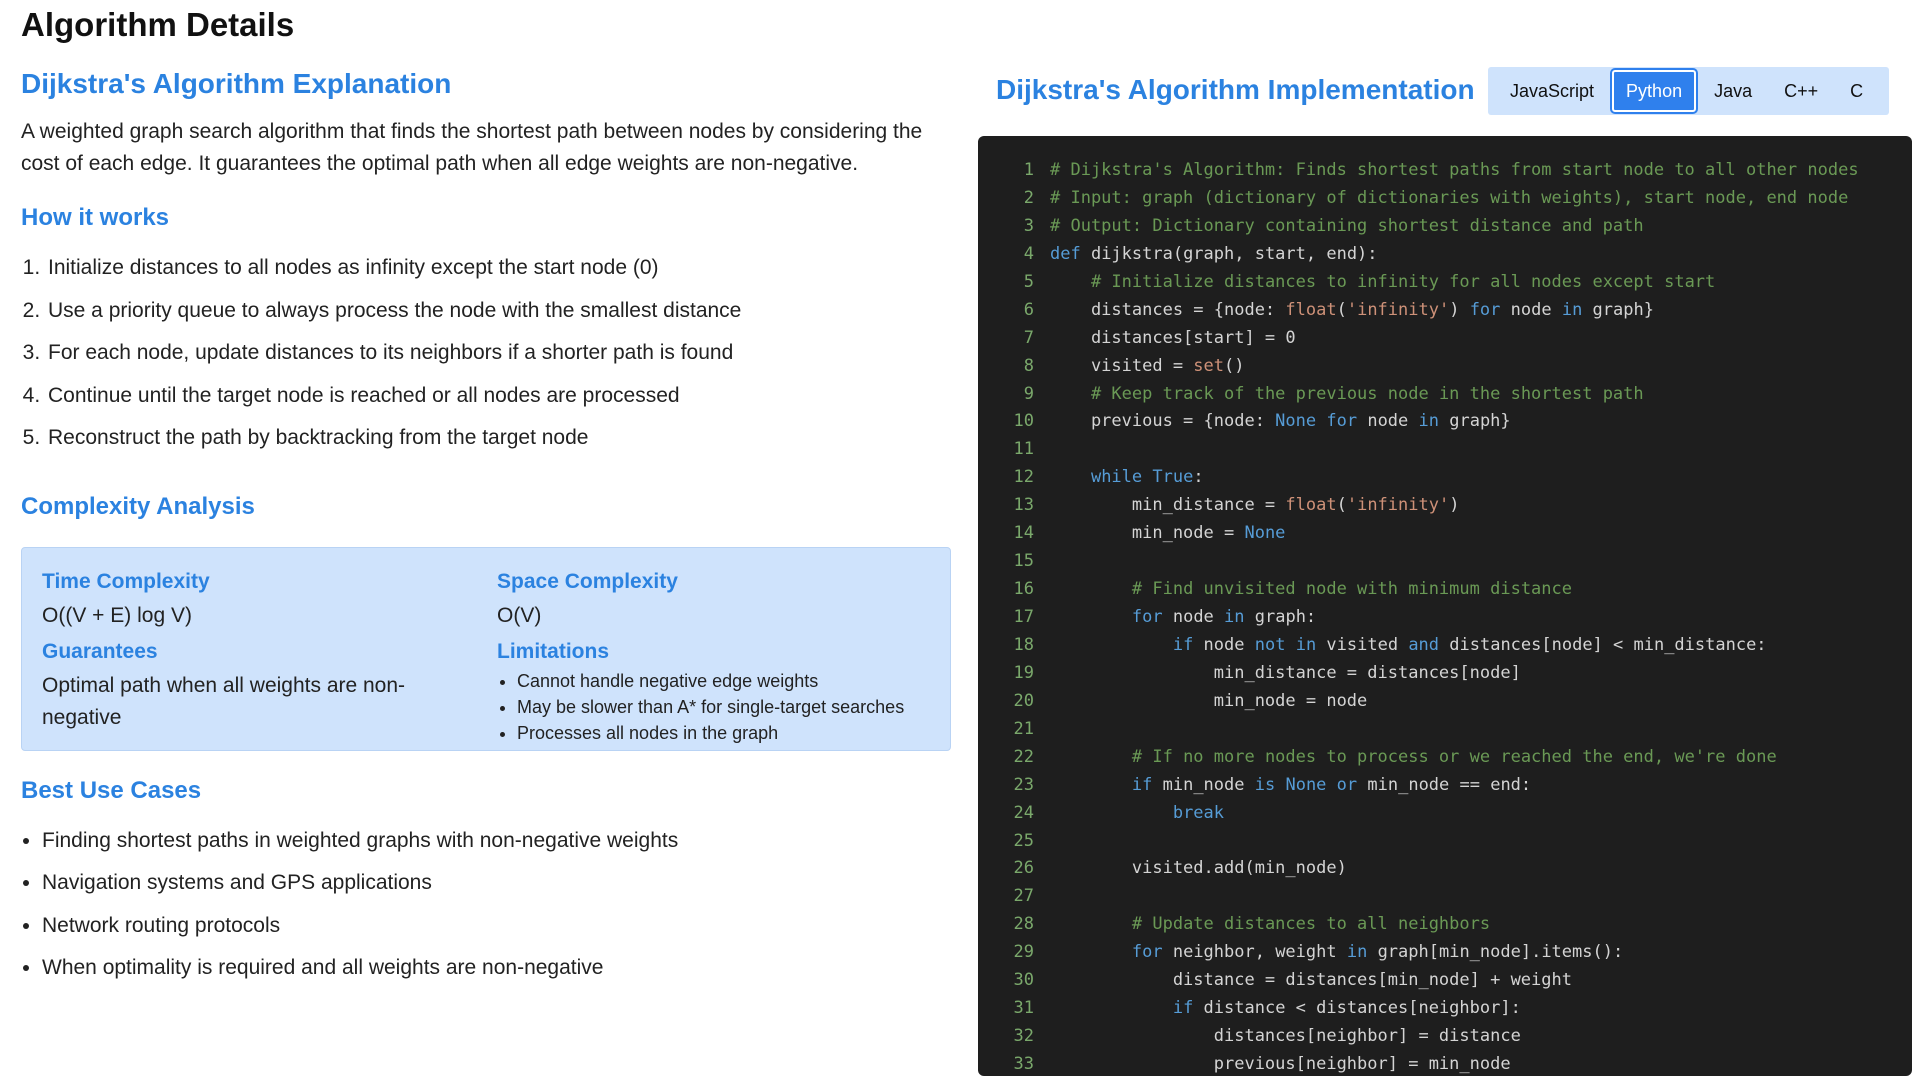 The image size is (1920, 1076). What do you see at coordinates (158, 24) in the screenshot?
I see `page-title: Algorithm Details` at bounding box center [158, 24].